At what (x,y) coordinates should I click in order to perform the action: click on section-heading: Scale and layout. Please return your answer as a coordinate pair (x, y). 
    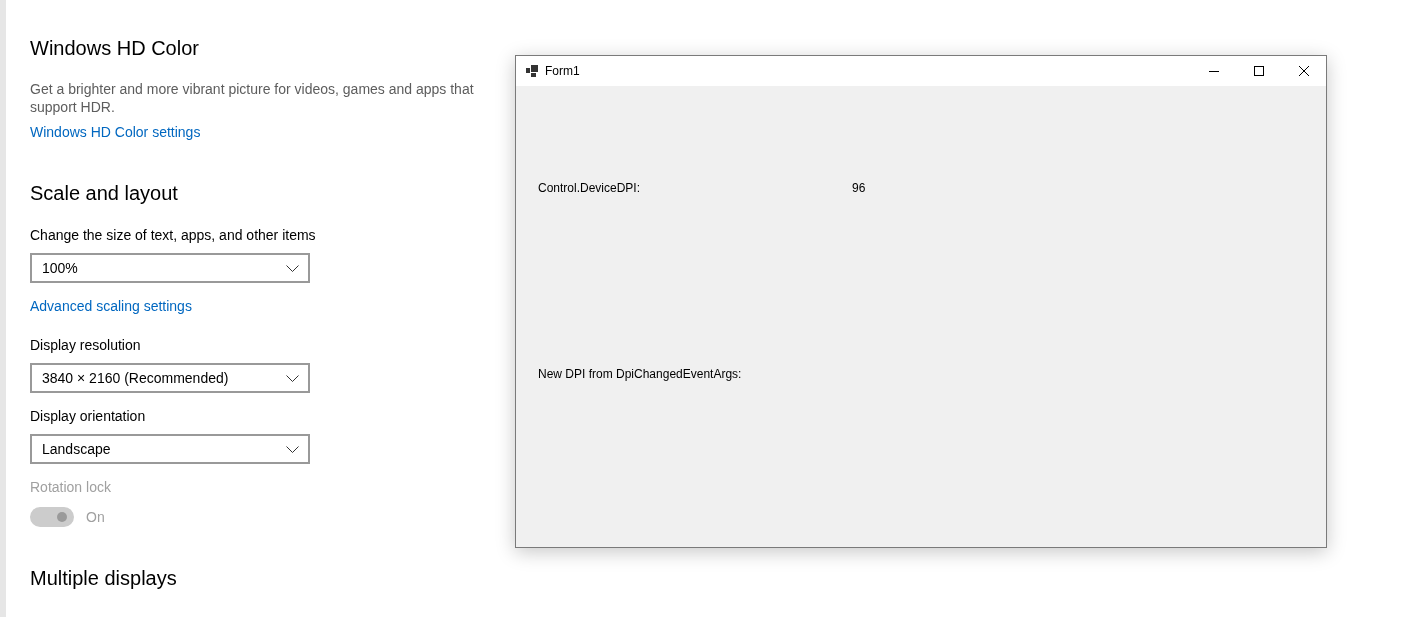
    Looking at the image, I should click on (104, 193).